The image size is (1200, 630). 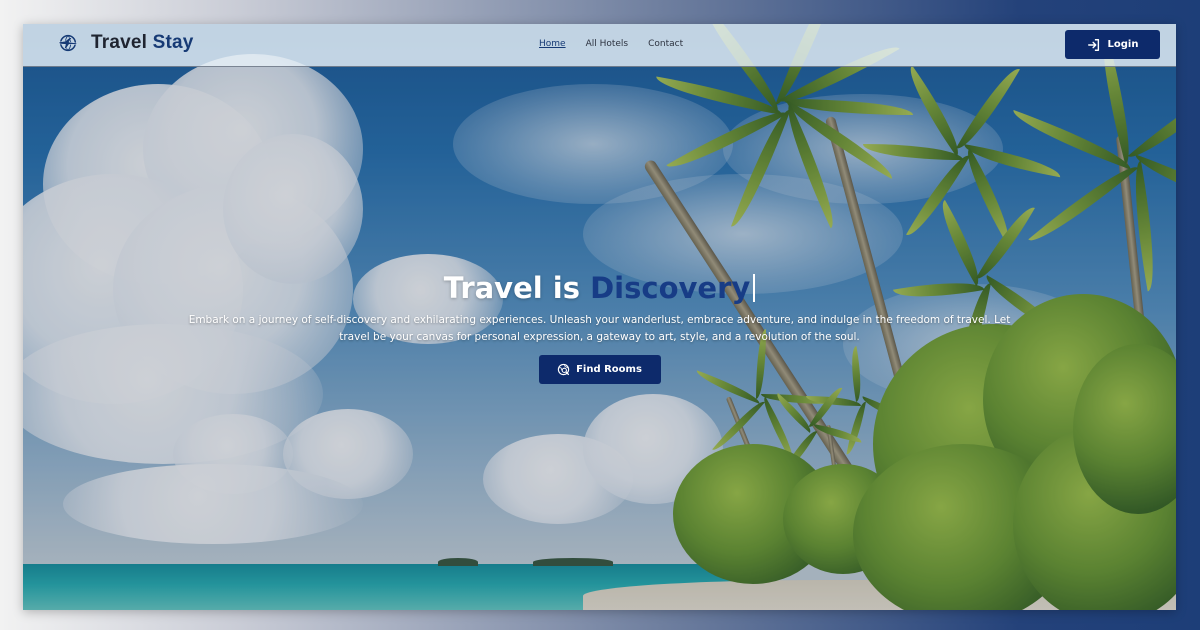 I want to click on nav-links: Home All Hotels Contact, so click(x=611, y=44).